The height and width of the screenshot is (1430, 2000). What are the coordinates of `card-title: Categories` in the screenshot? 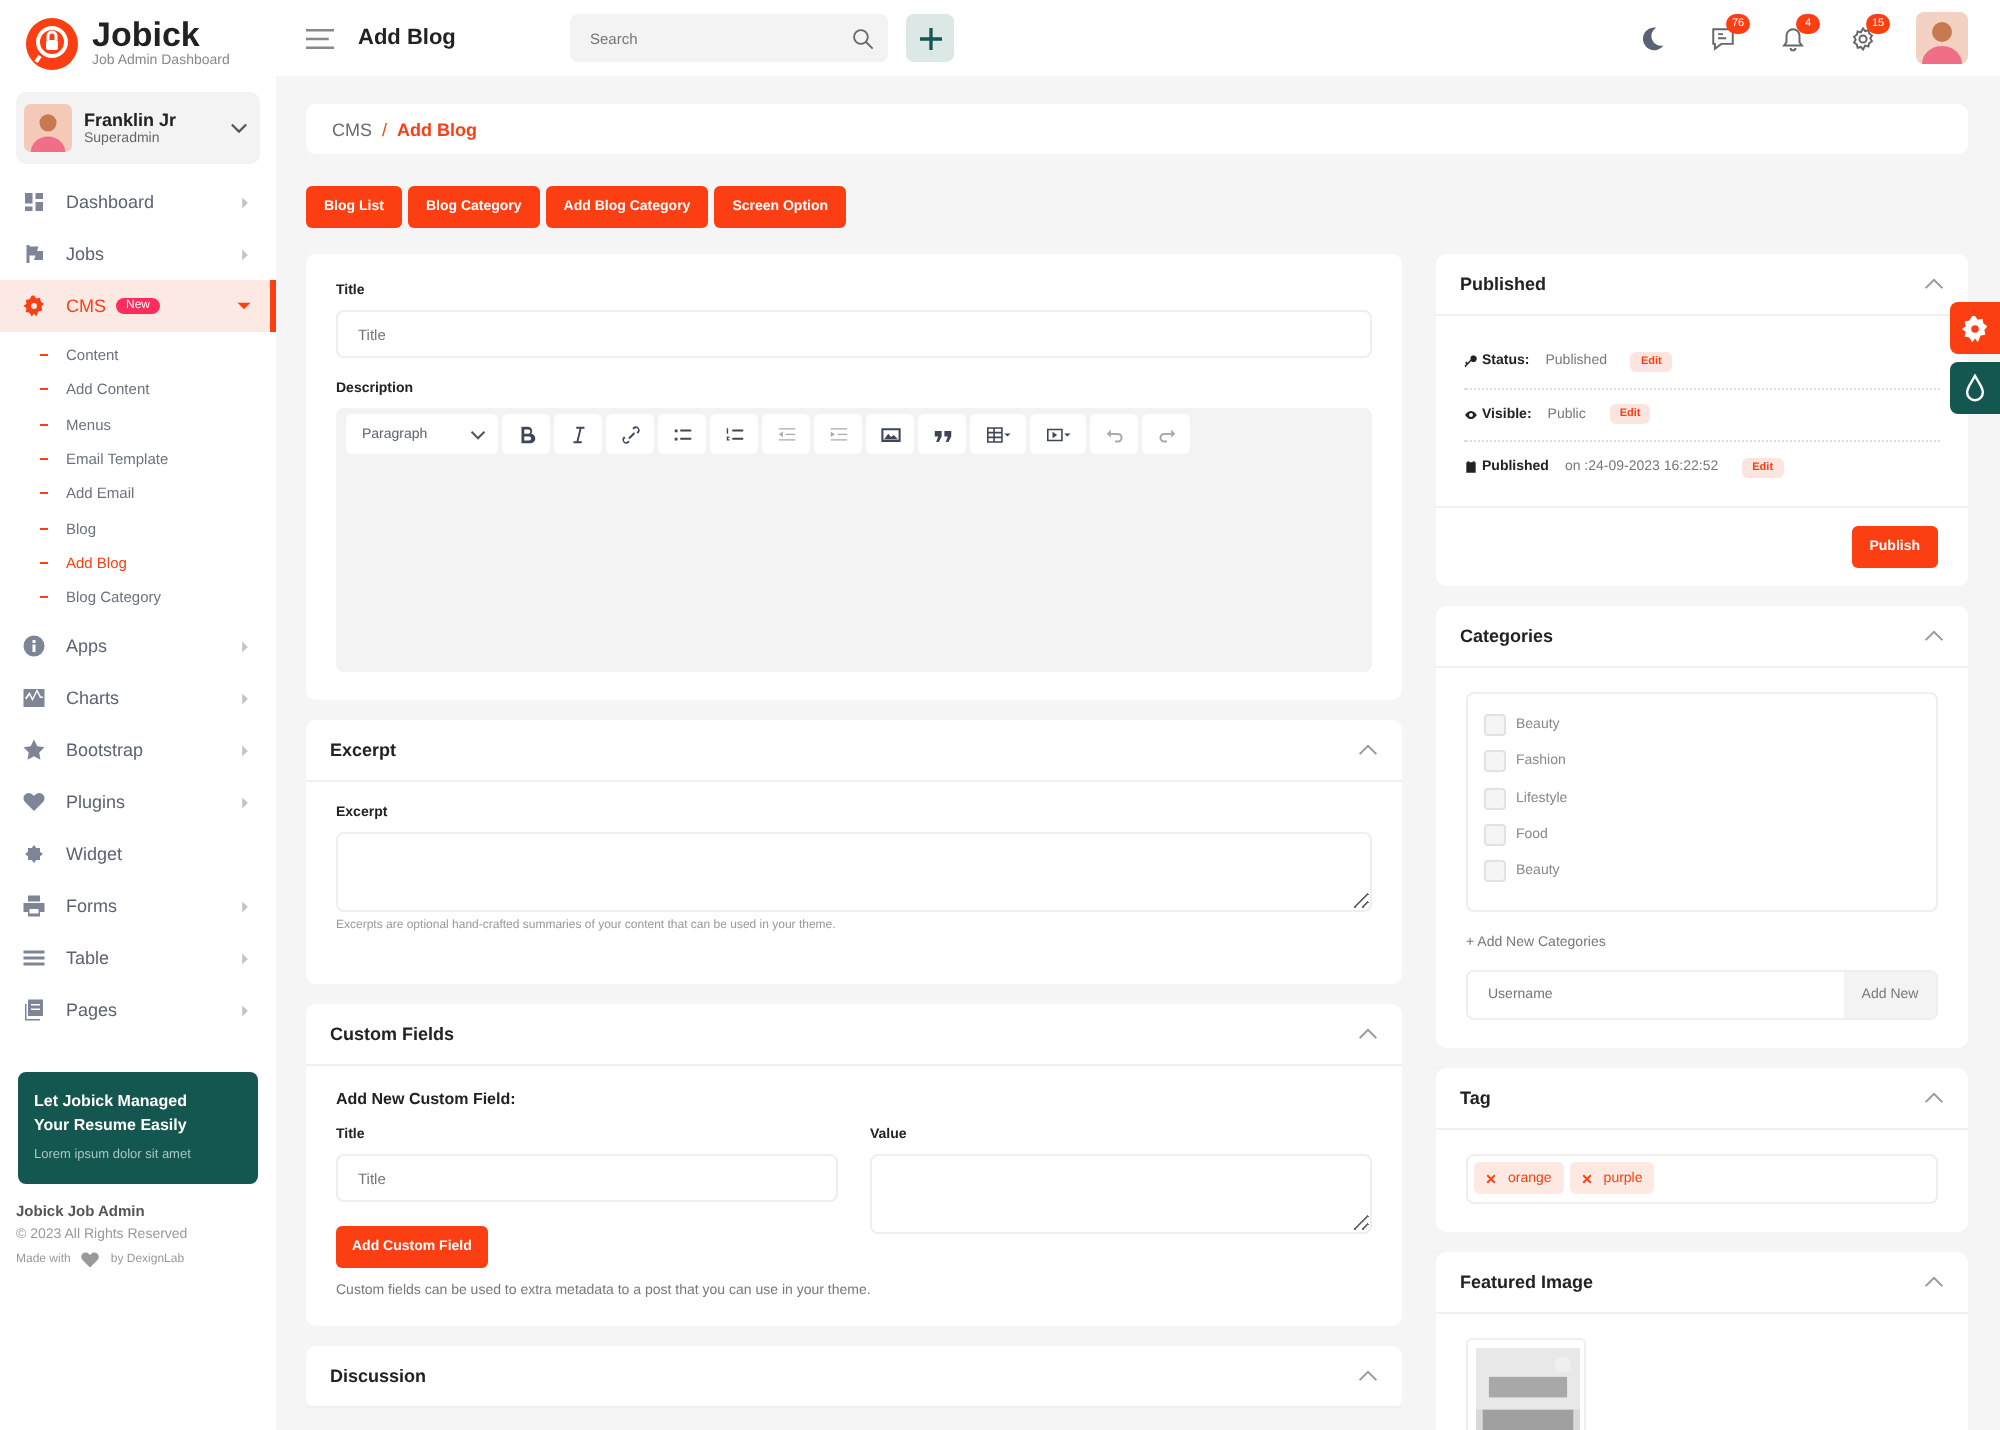 It's located at (1507, 635).